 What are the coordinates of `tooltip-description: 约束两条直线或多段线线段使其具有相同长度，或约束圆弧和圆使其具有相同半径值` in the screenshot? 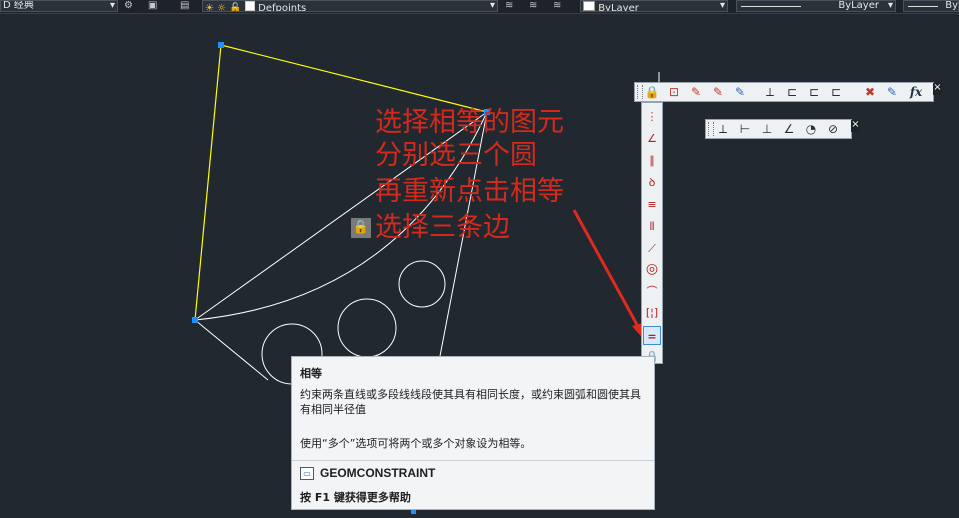 It's located at (470, 402).